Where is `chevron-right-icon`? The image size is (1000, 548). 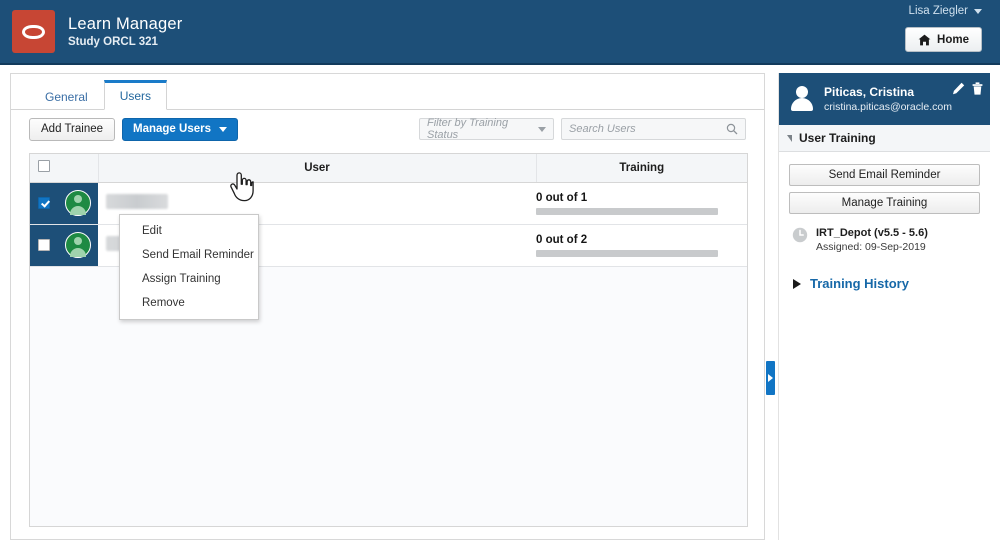
chevron-right-icon is located at coordinates (770, 378).